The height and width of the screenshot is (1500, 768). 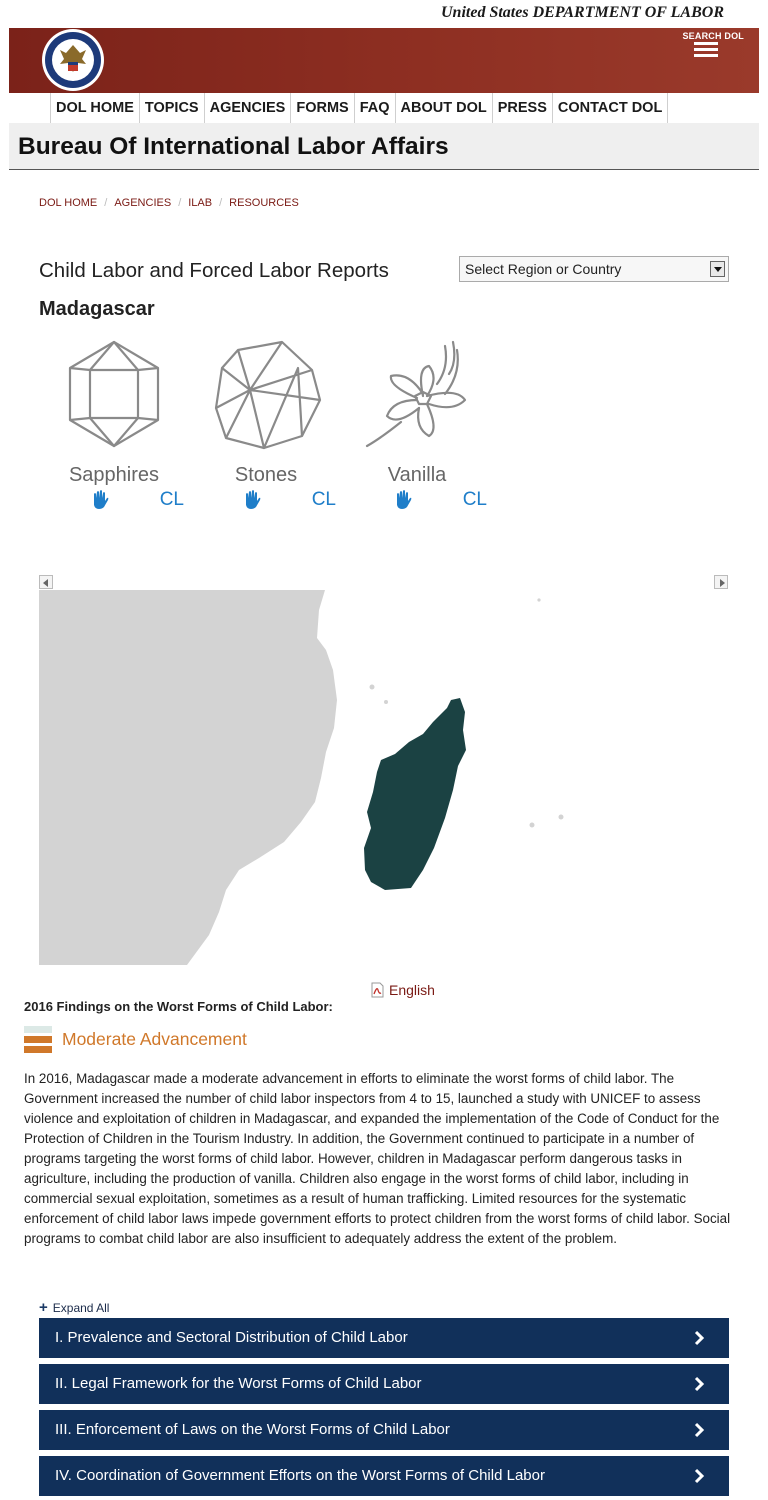 I want to click on good-stones: Stones CL, so click(x=266, y=424).